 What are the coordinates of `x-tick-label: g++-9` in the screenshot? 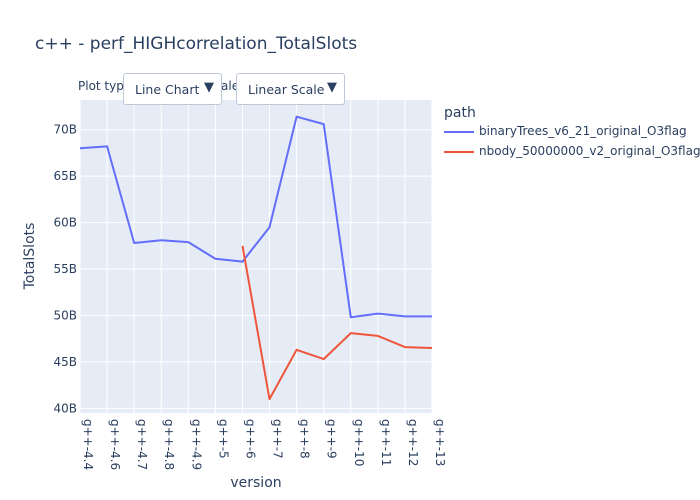 It's located at (332, 439).